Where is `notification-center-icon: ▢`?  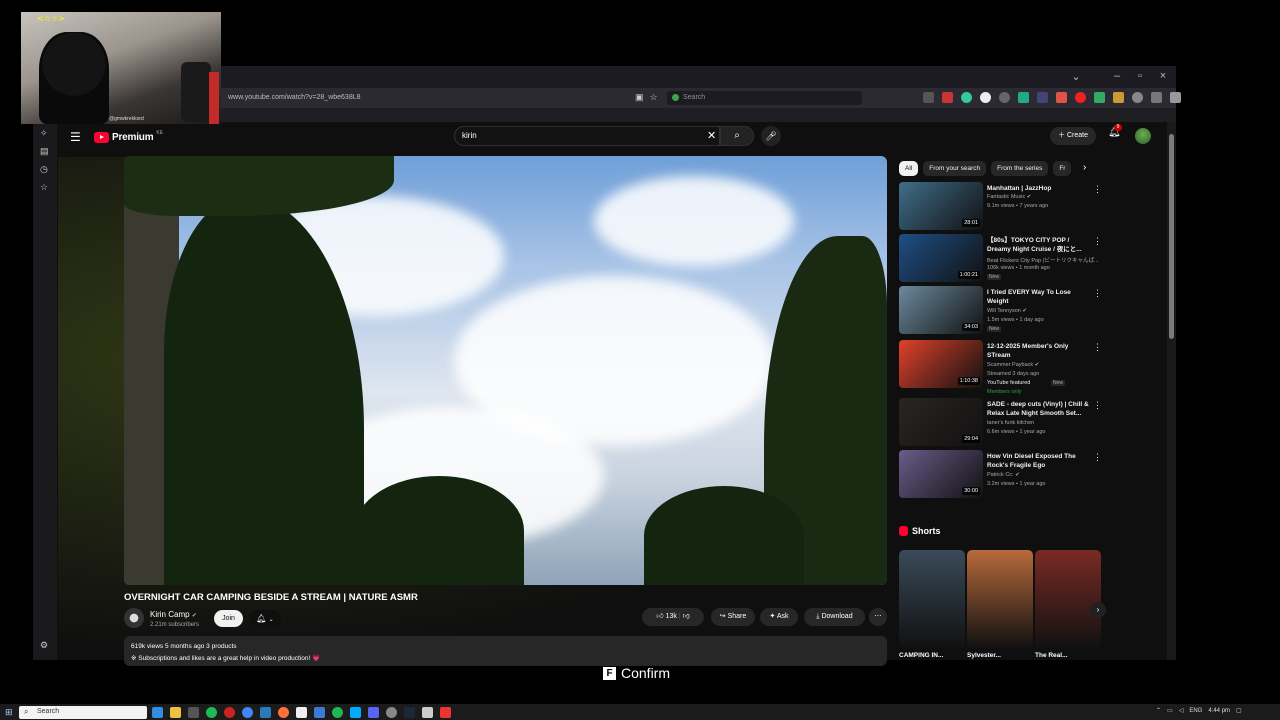
notification-center-icon: ▢ is located at coordinates (1239, 710).